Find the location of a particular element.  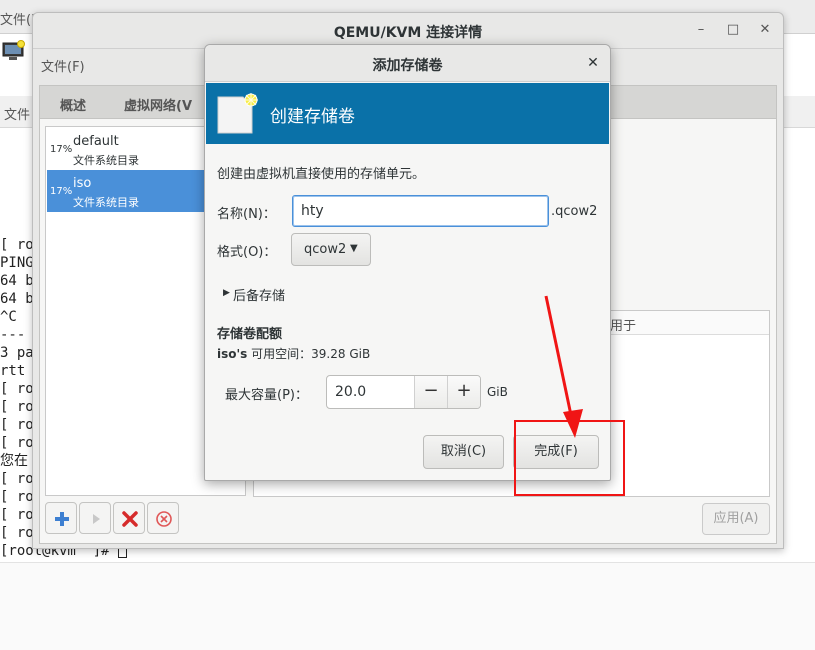

name-input: hty is located at coordinates (420, 211).